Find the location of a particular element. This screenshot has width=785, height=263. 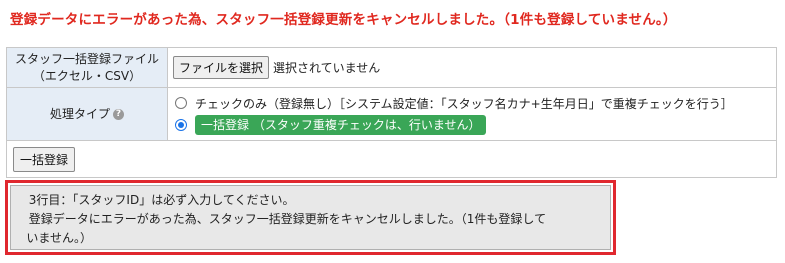

option-bulk-register: 一括登録 （スタッフ重複チェックは、行いません） is located at coordinates (472, 125).